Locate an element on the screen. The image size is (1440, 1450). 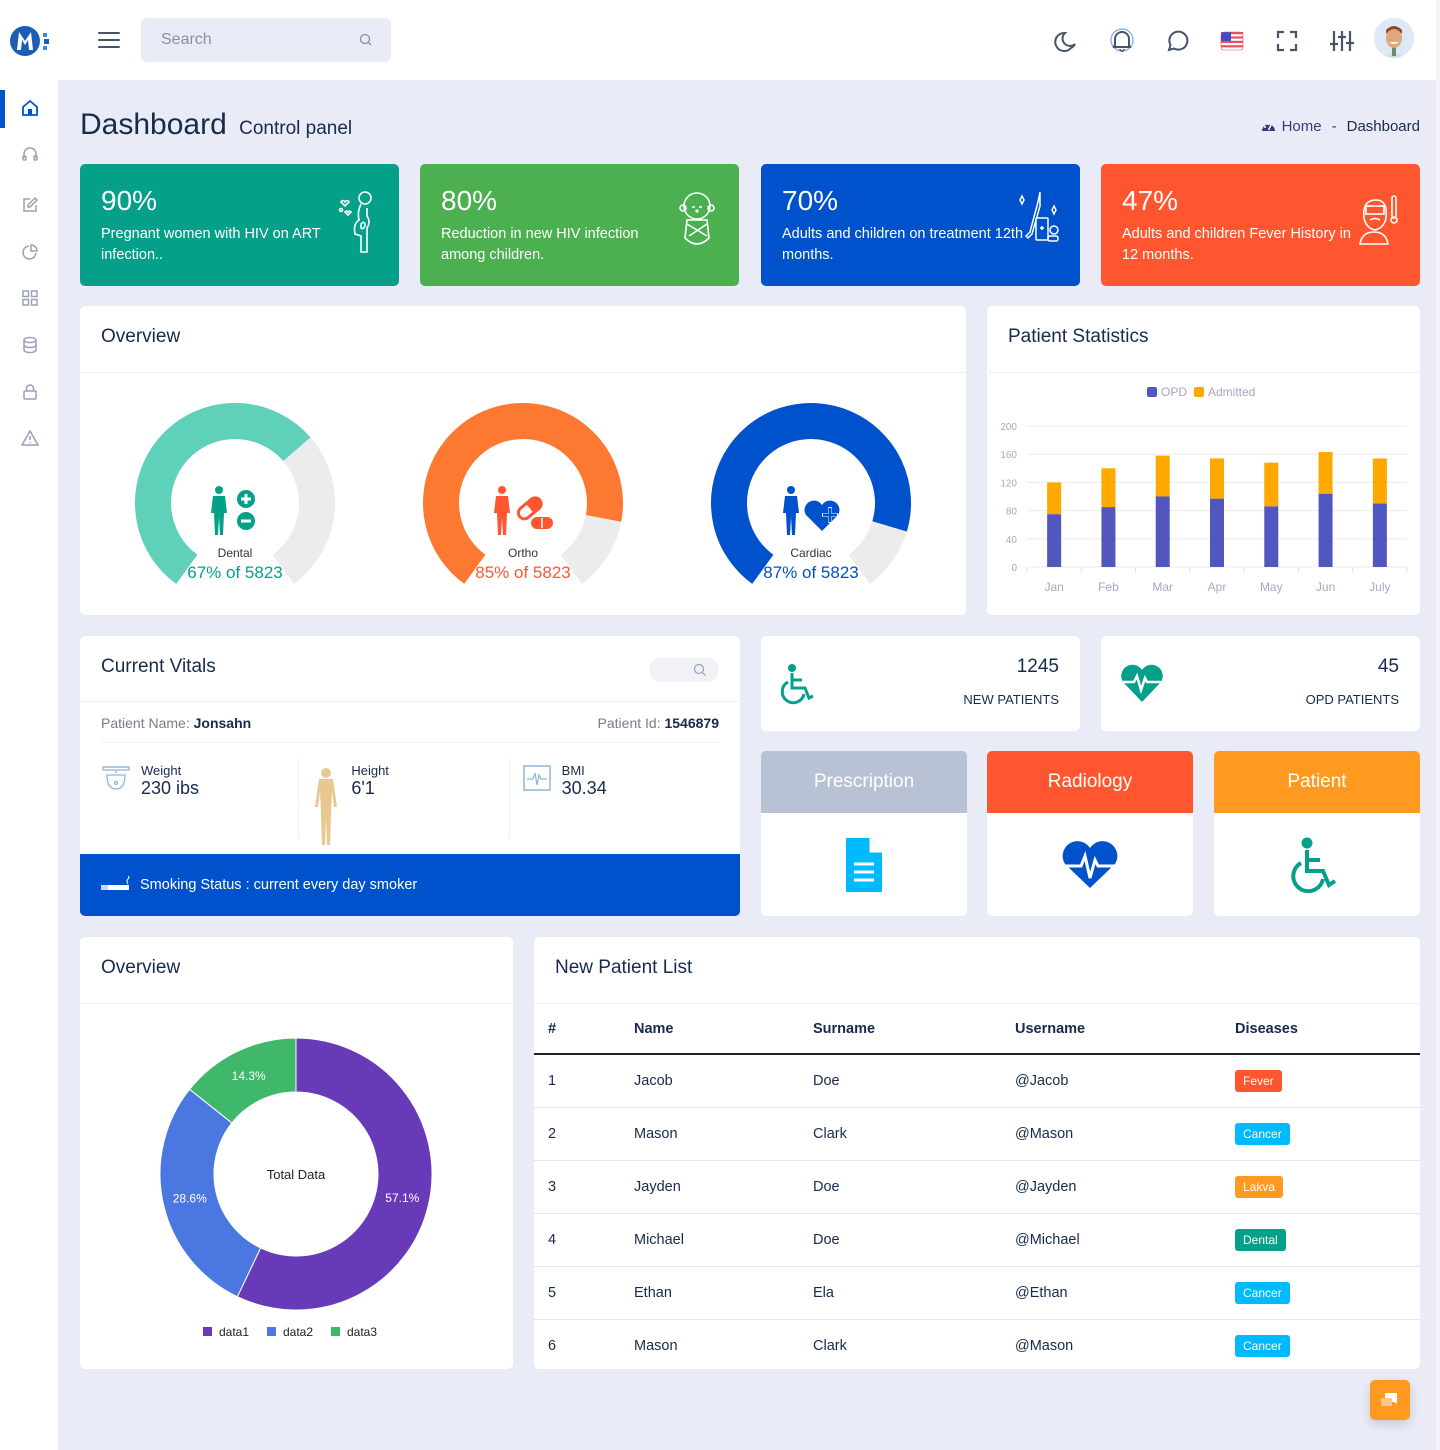
logo is located at coordinates (31, 41).